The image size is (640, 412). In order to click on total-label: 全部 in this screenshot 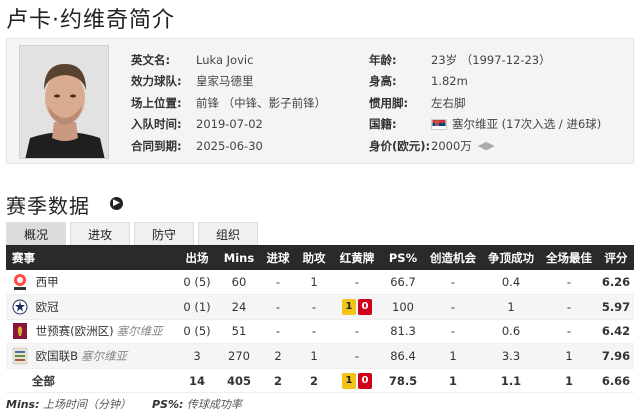, I will do `click(91, 381)`.